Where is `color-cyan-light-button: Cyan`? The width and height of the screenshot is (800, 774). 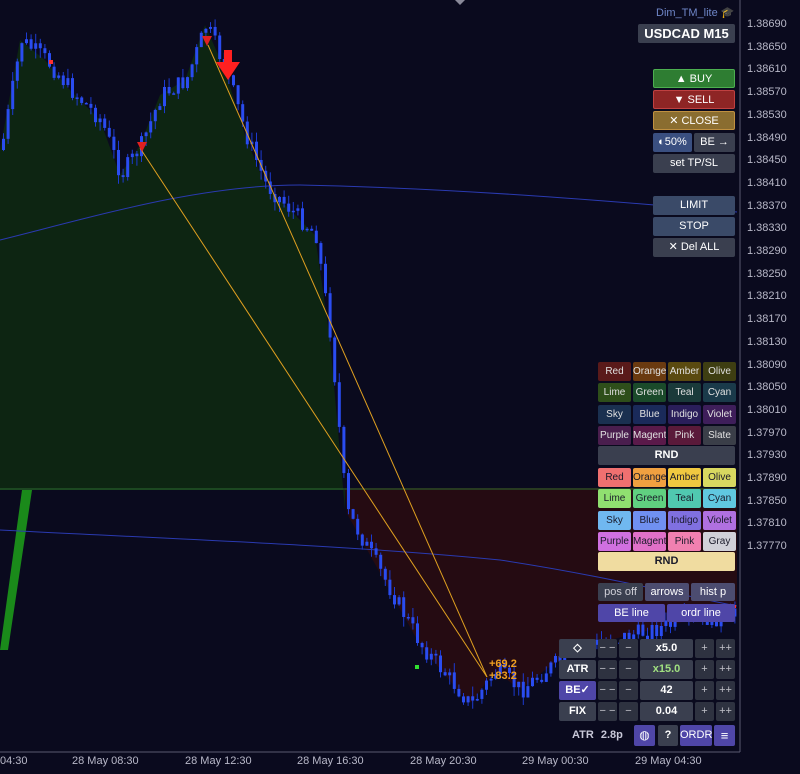
color-cyan-light-button: Cyan is located at coordinates (719, 499).